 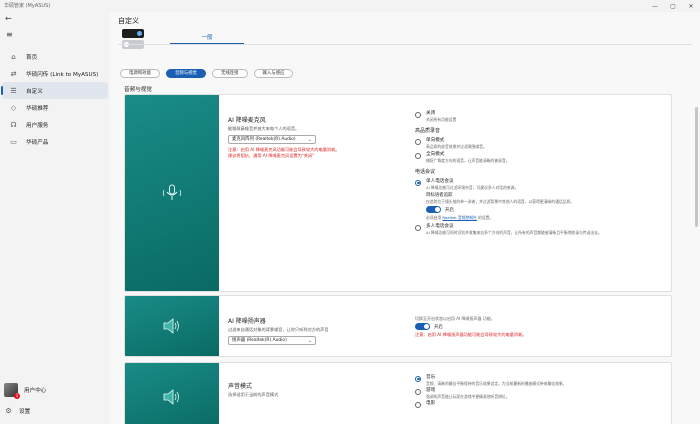 What do you see at coordinates (655, 6) in the screenshot?
I see `minimize-icon: —` at bounding box center [655, 6].